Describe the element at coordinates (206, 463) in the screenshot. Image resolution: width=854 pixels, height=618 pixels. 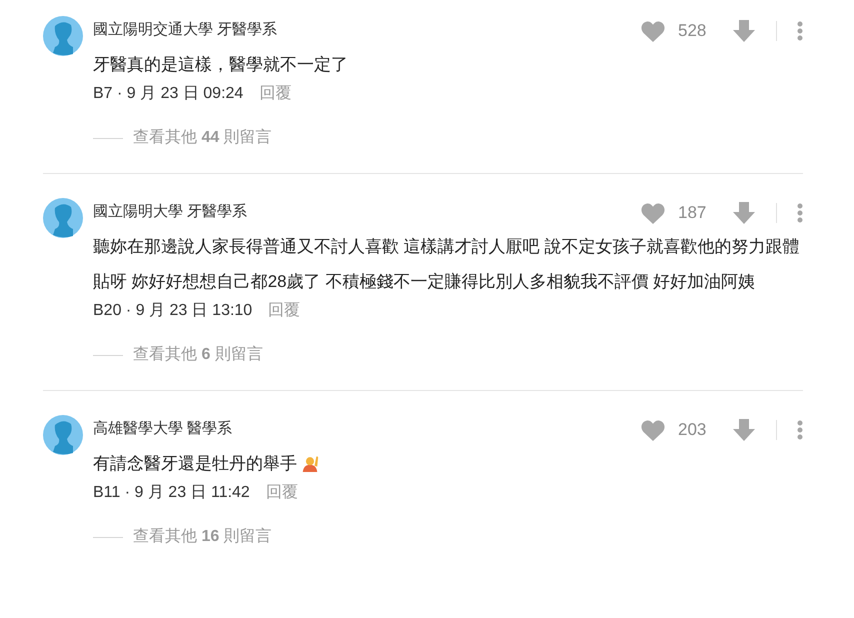
I see `comment-text: 有請念醫牙還是牡丹的舉手` at that location.